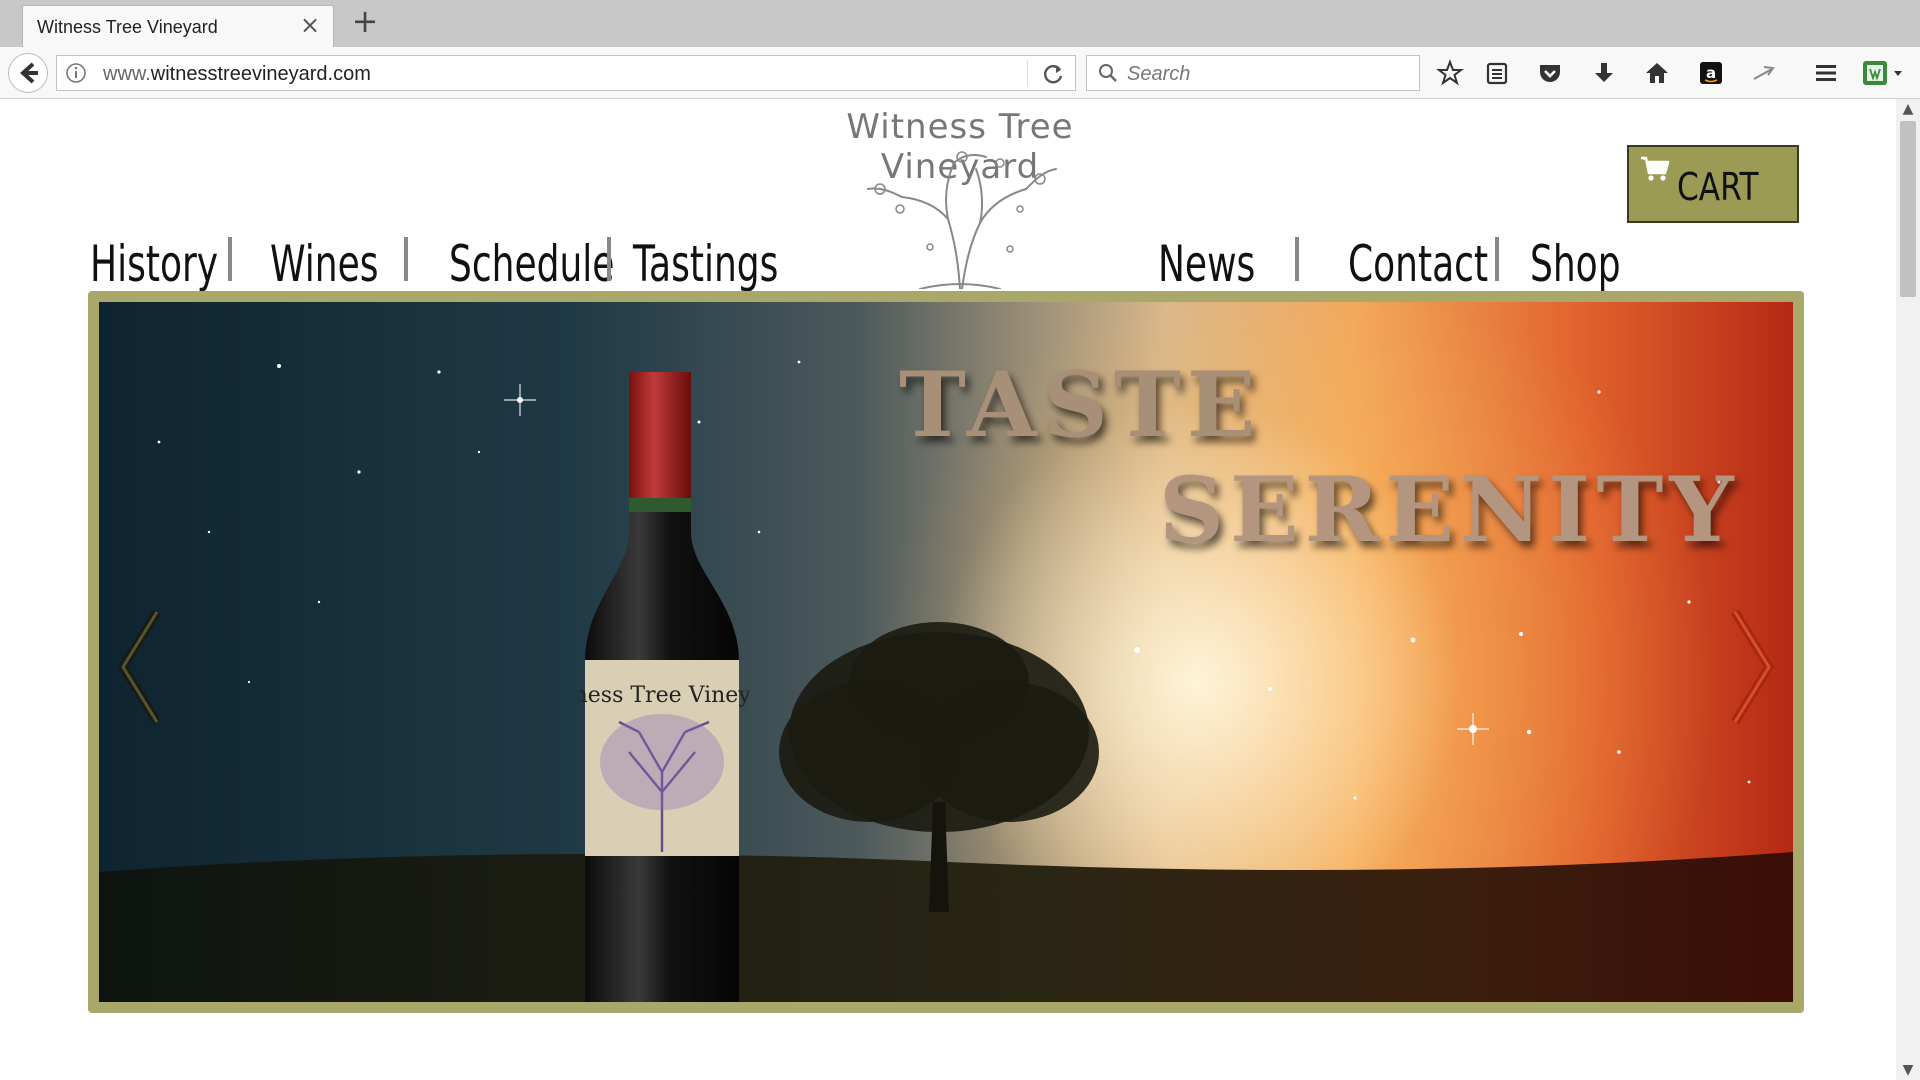 The image size is (1920, 1080). What do you see at coordinates (1550, 73) in the screenshot?
I see `pocket-icon` at bounding box center [1550, 73].